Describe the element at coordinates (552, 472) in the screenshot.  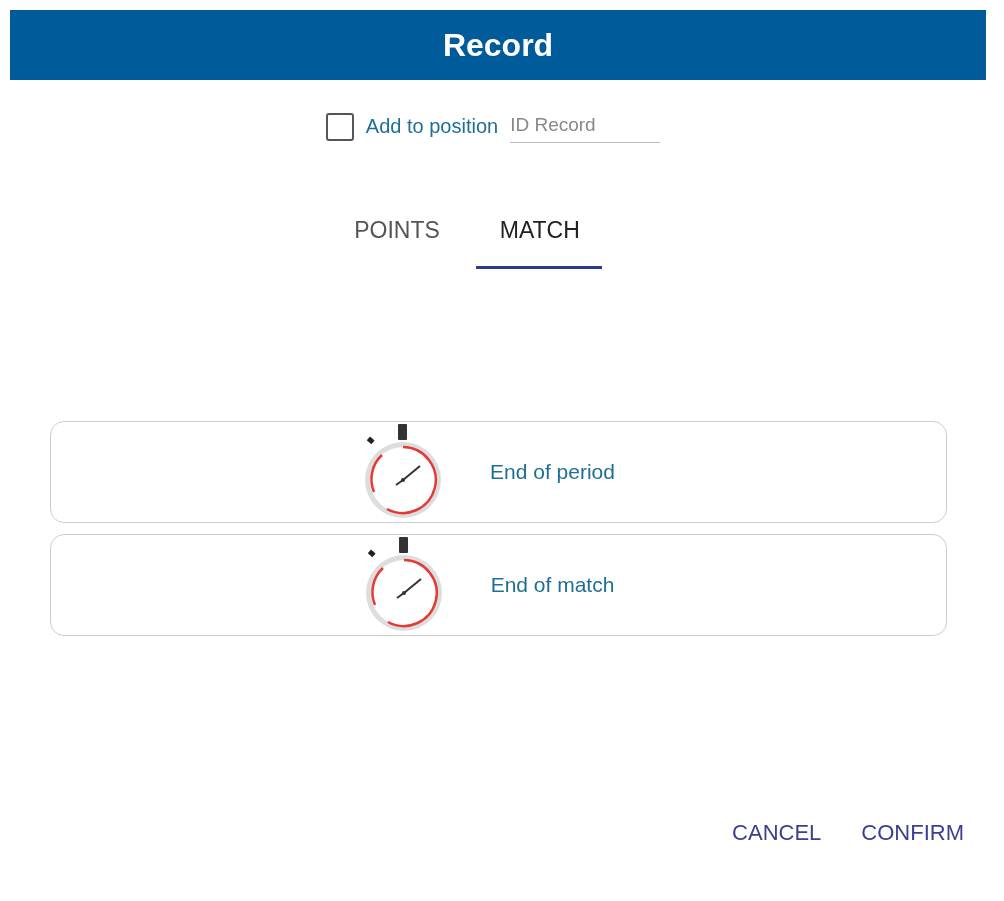
I see `event-label: End of period` at that location.